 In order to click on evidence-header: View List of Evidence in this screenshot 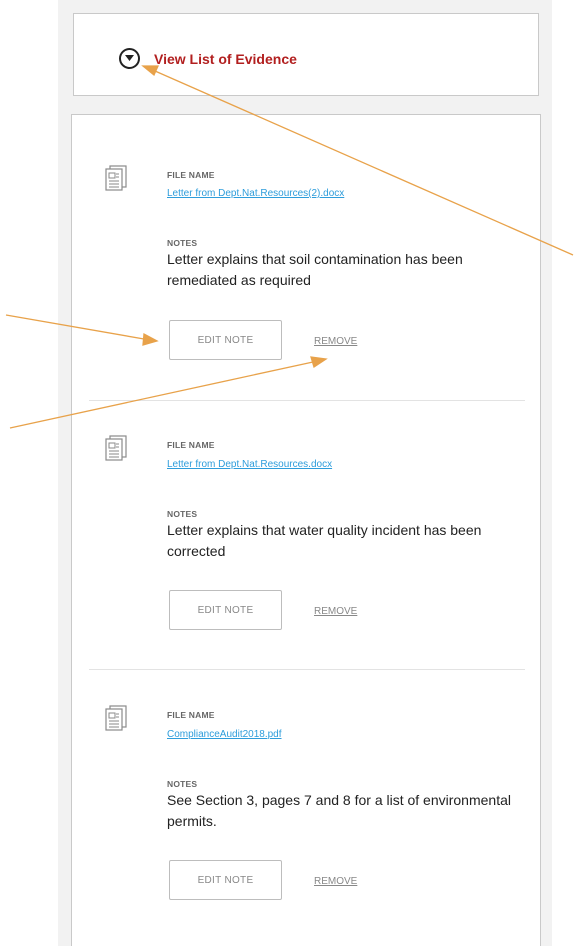, I will do `click(306, 54)`.